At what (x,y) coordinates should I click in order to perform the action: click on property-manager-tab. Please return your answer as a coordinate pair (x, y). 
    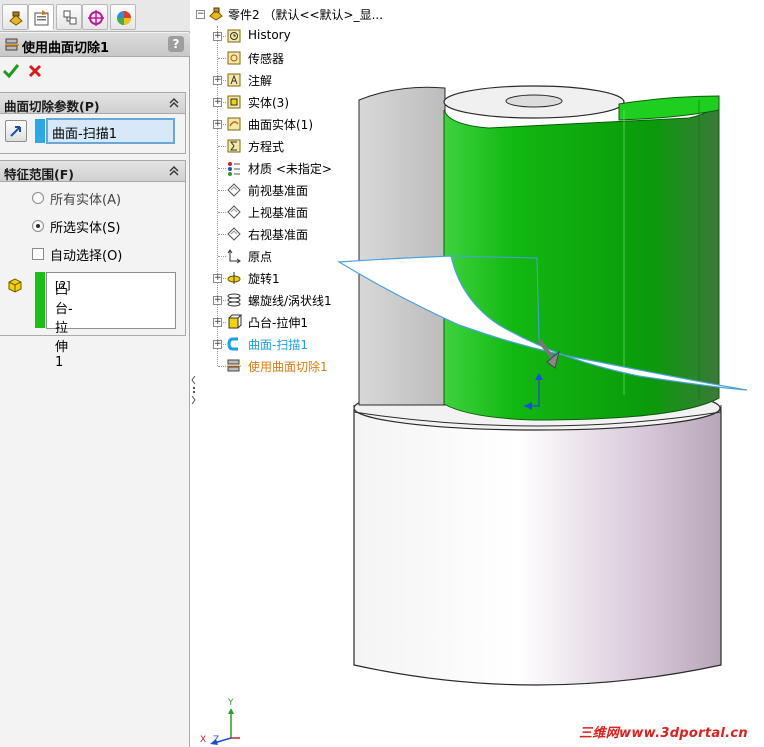
    Looking at the image, I should click on (41, 17).